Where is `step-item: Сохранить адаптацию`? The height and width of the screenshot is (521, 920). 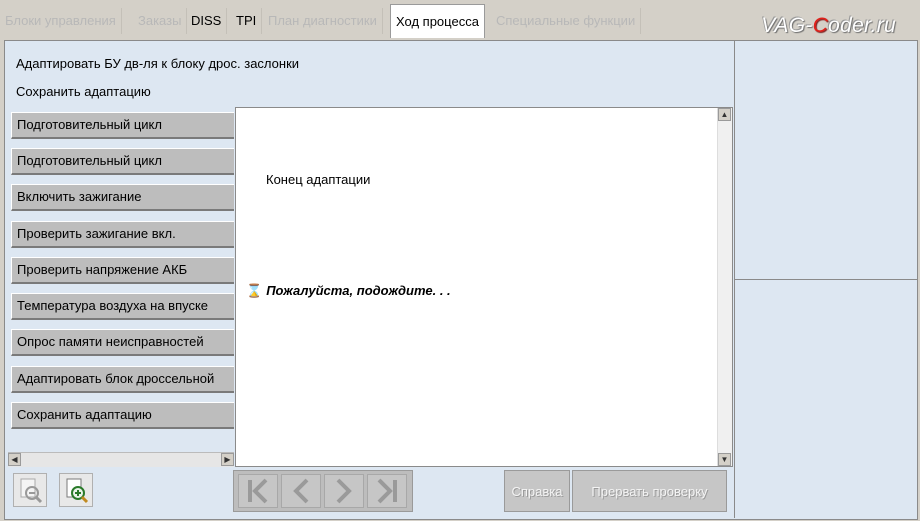
step-item: Сохранить адаптацию is located at coordinates (122, 415).